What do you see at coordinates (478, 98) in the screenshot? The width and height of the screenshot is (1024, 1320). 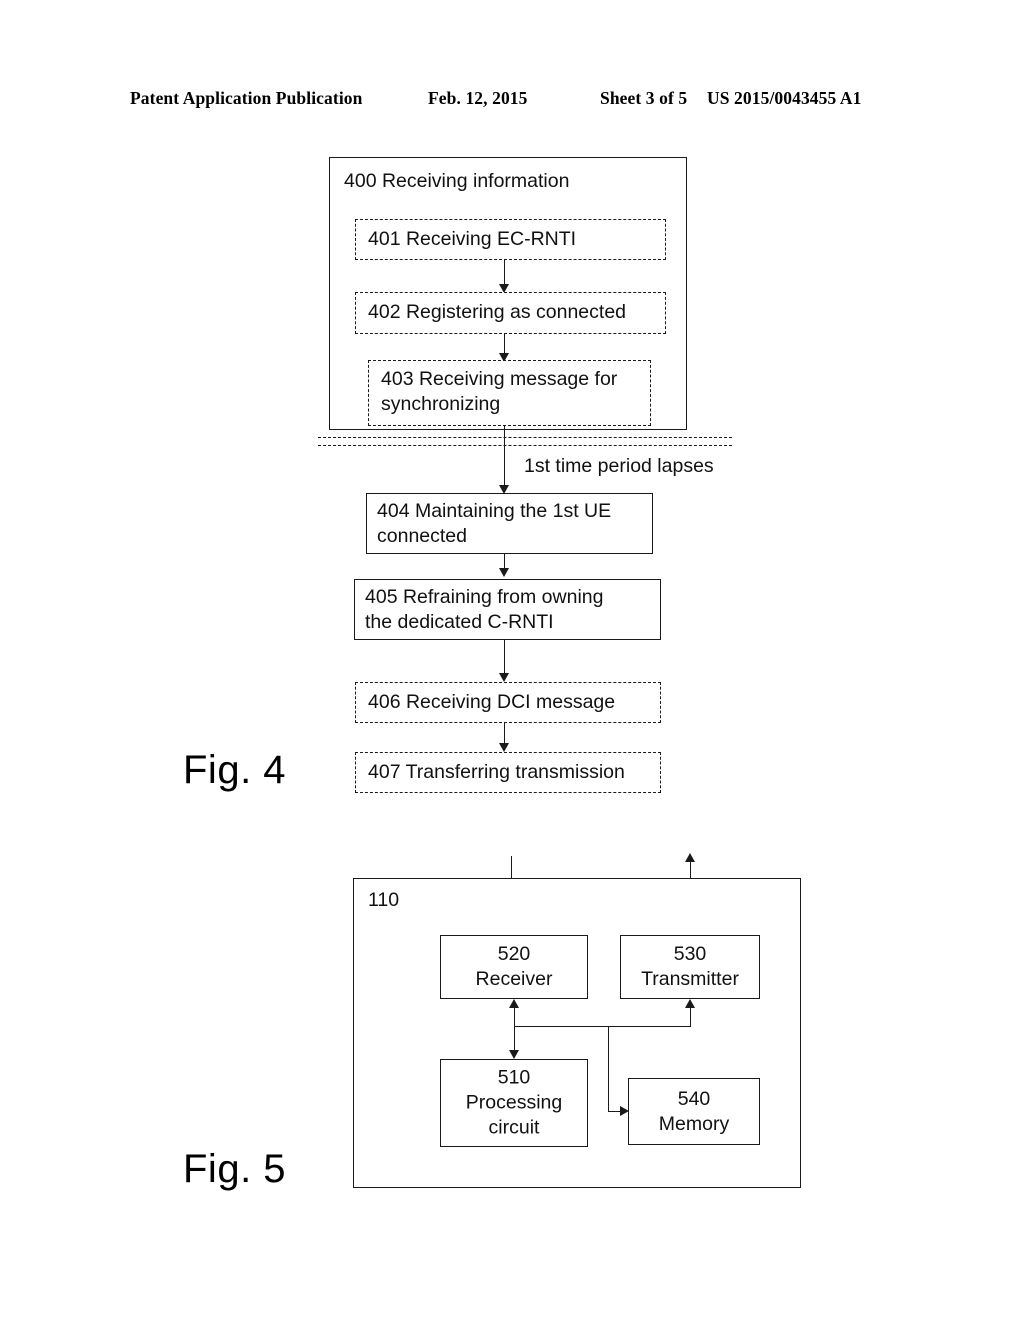 I see `header-date: Feb. 12, 2015` at bounding box center [478, 98].